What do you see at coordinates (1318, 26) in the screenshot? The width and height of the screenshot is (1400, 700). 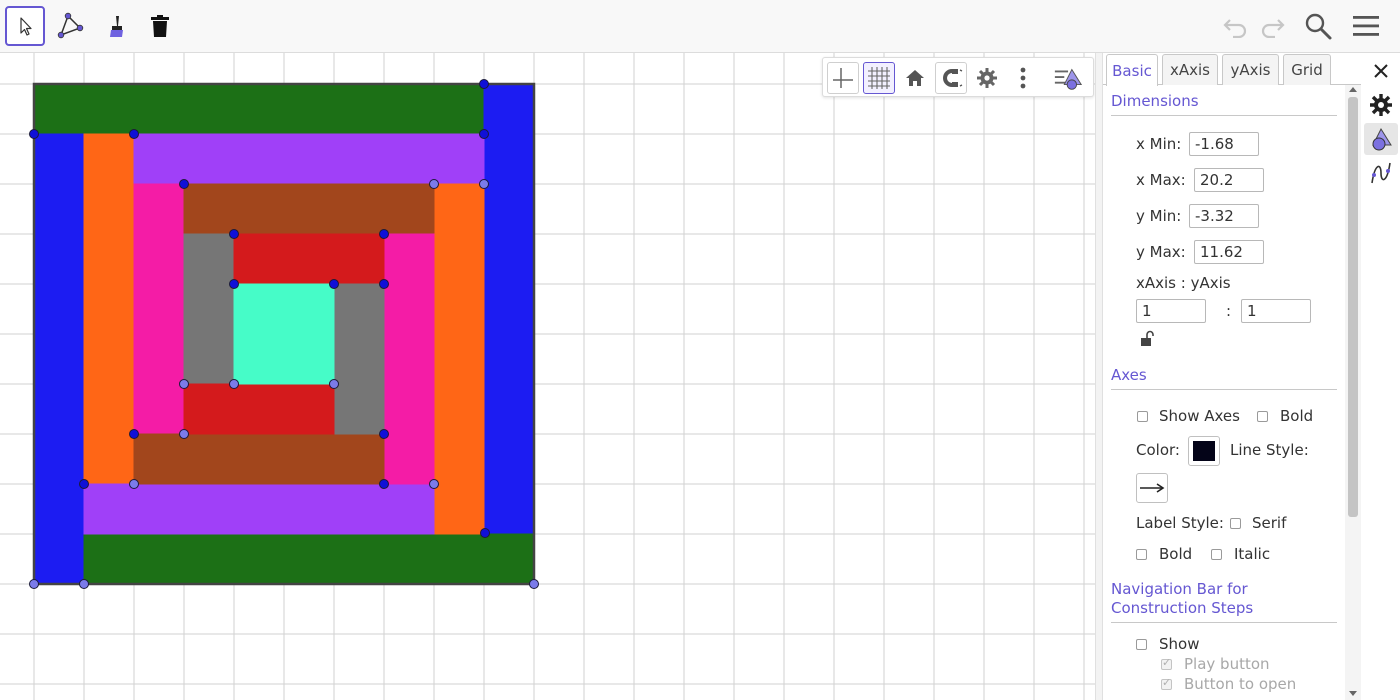 I see `search-button` at bounding box center [1318, 26].